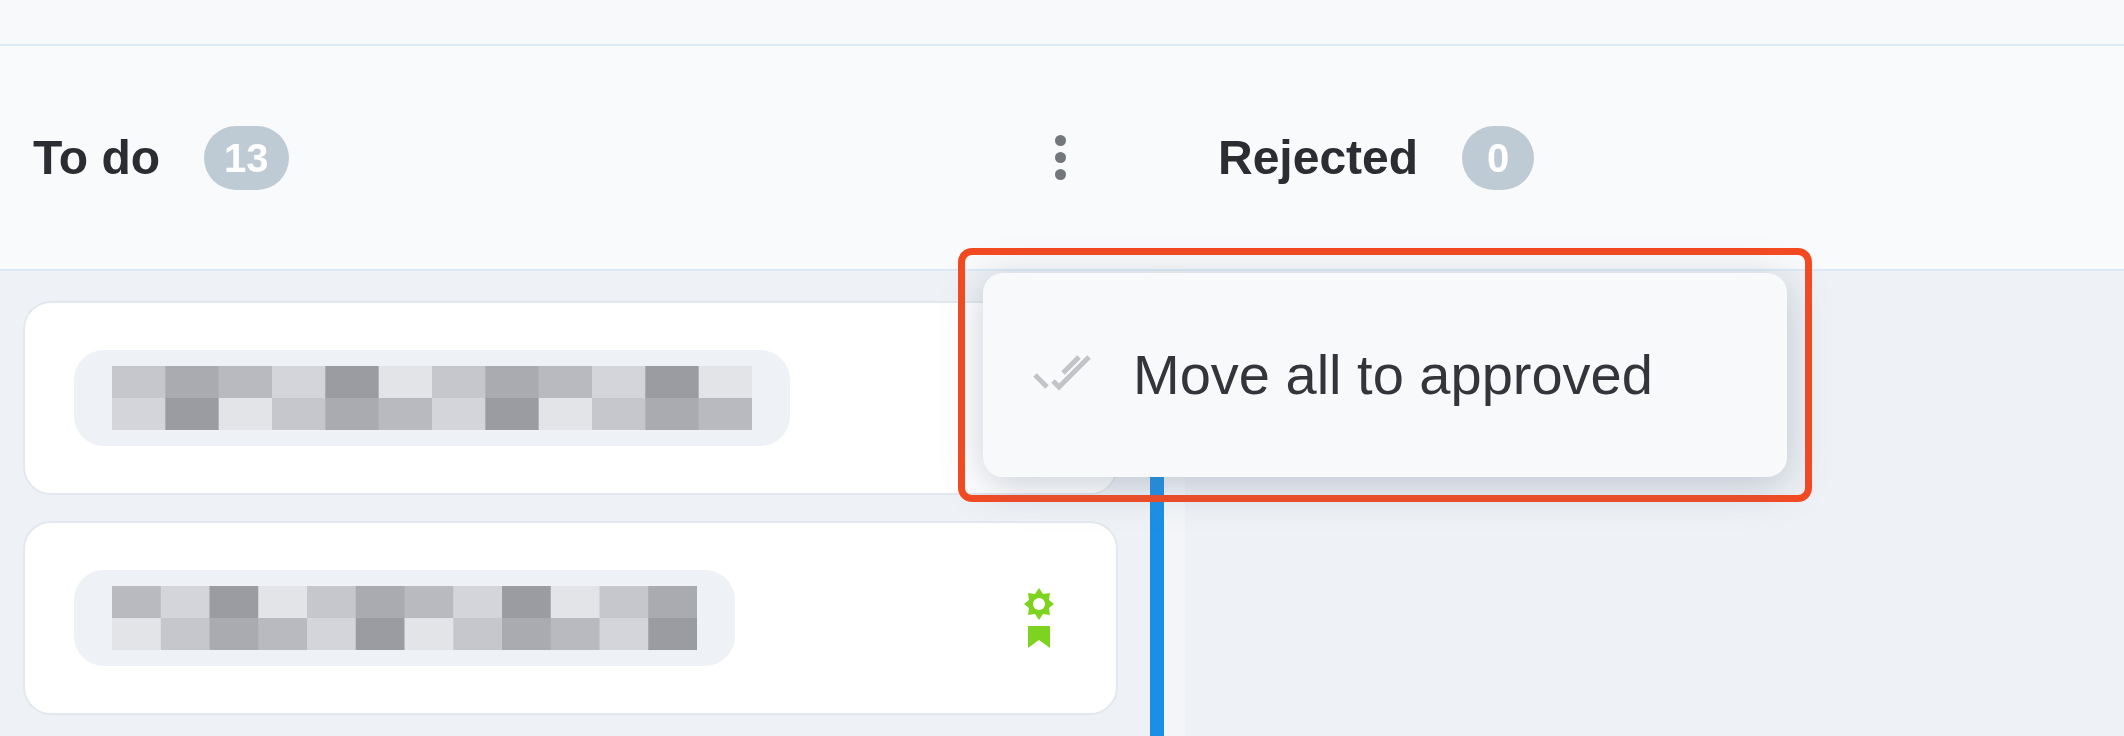 The height and width of the screenshot is (736, 2124). Describe the element at coordinates (570, 618) in the screenshot. I see `task-card` at that location.